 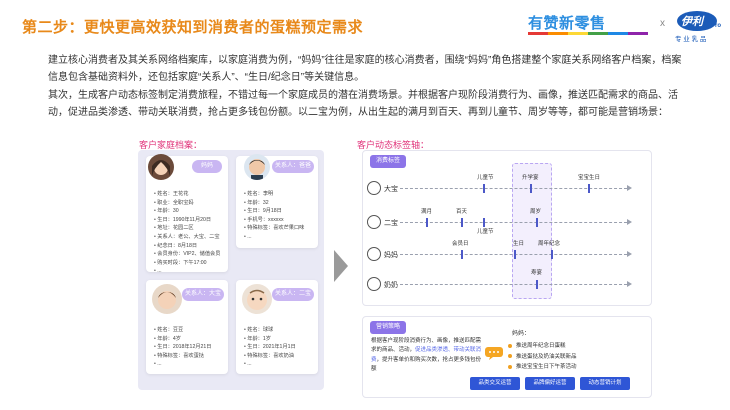 I want to click on flow-arrow-icon, so click(x=341, y=266).